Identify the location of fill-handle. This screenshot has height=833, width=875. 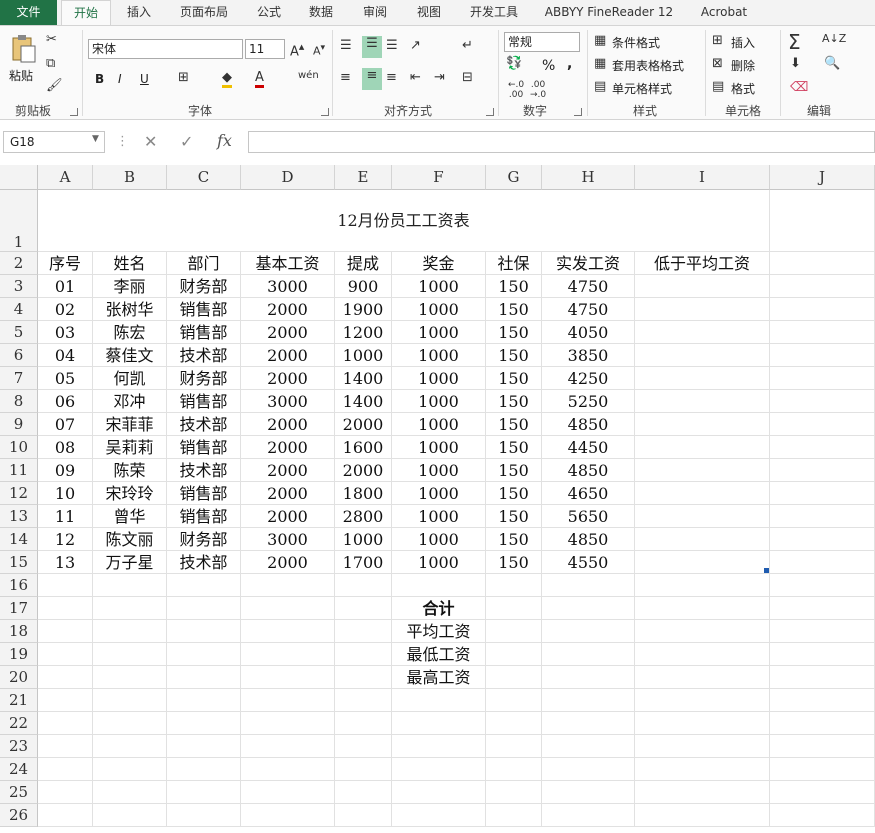
(766, 570).